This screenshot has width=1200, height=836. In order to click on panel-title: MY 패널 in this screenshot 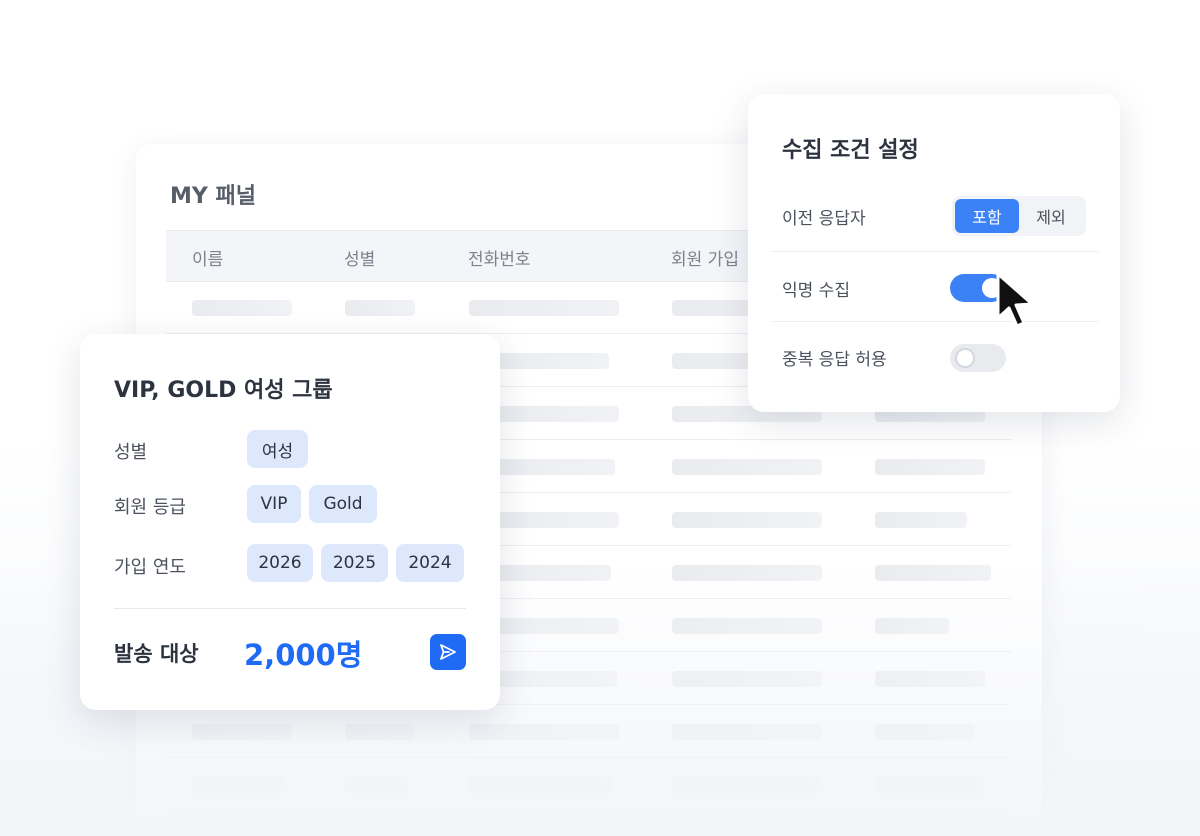, I will do `click(213, 196)`.